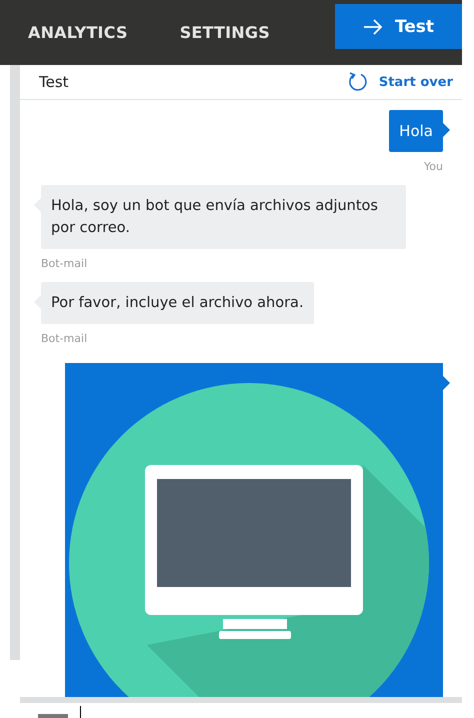 The image size is (474, 718). I want to click on message-bubble: Hola, so click(416, 131).